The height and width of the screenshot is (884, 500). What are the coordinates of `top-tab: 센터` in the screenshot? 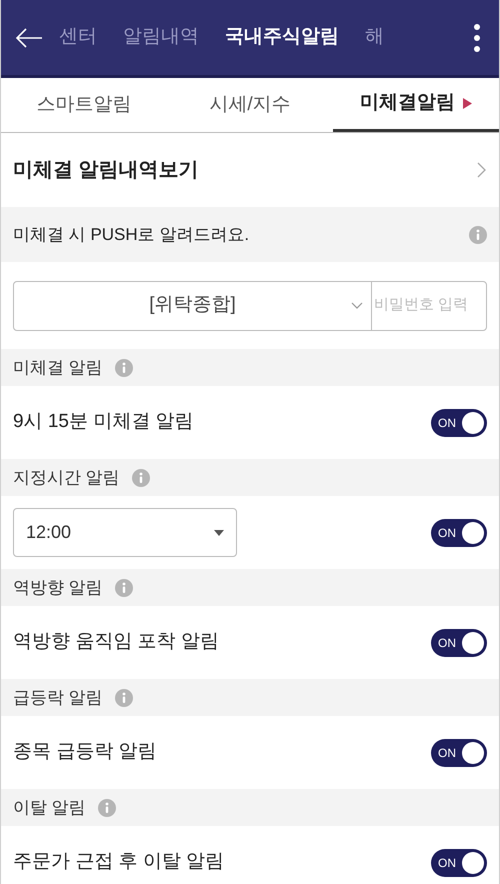 It's located at (78, 37).